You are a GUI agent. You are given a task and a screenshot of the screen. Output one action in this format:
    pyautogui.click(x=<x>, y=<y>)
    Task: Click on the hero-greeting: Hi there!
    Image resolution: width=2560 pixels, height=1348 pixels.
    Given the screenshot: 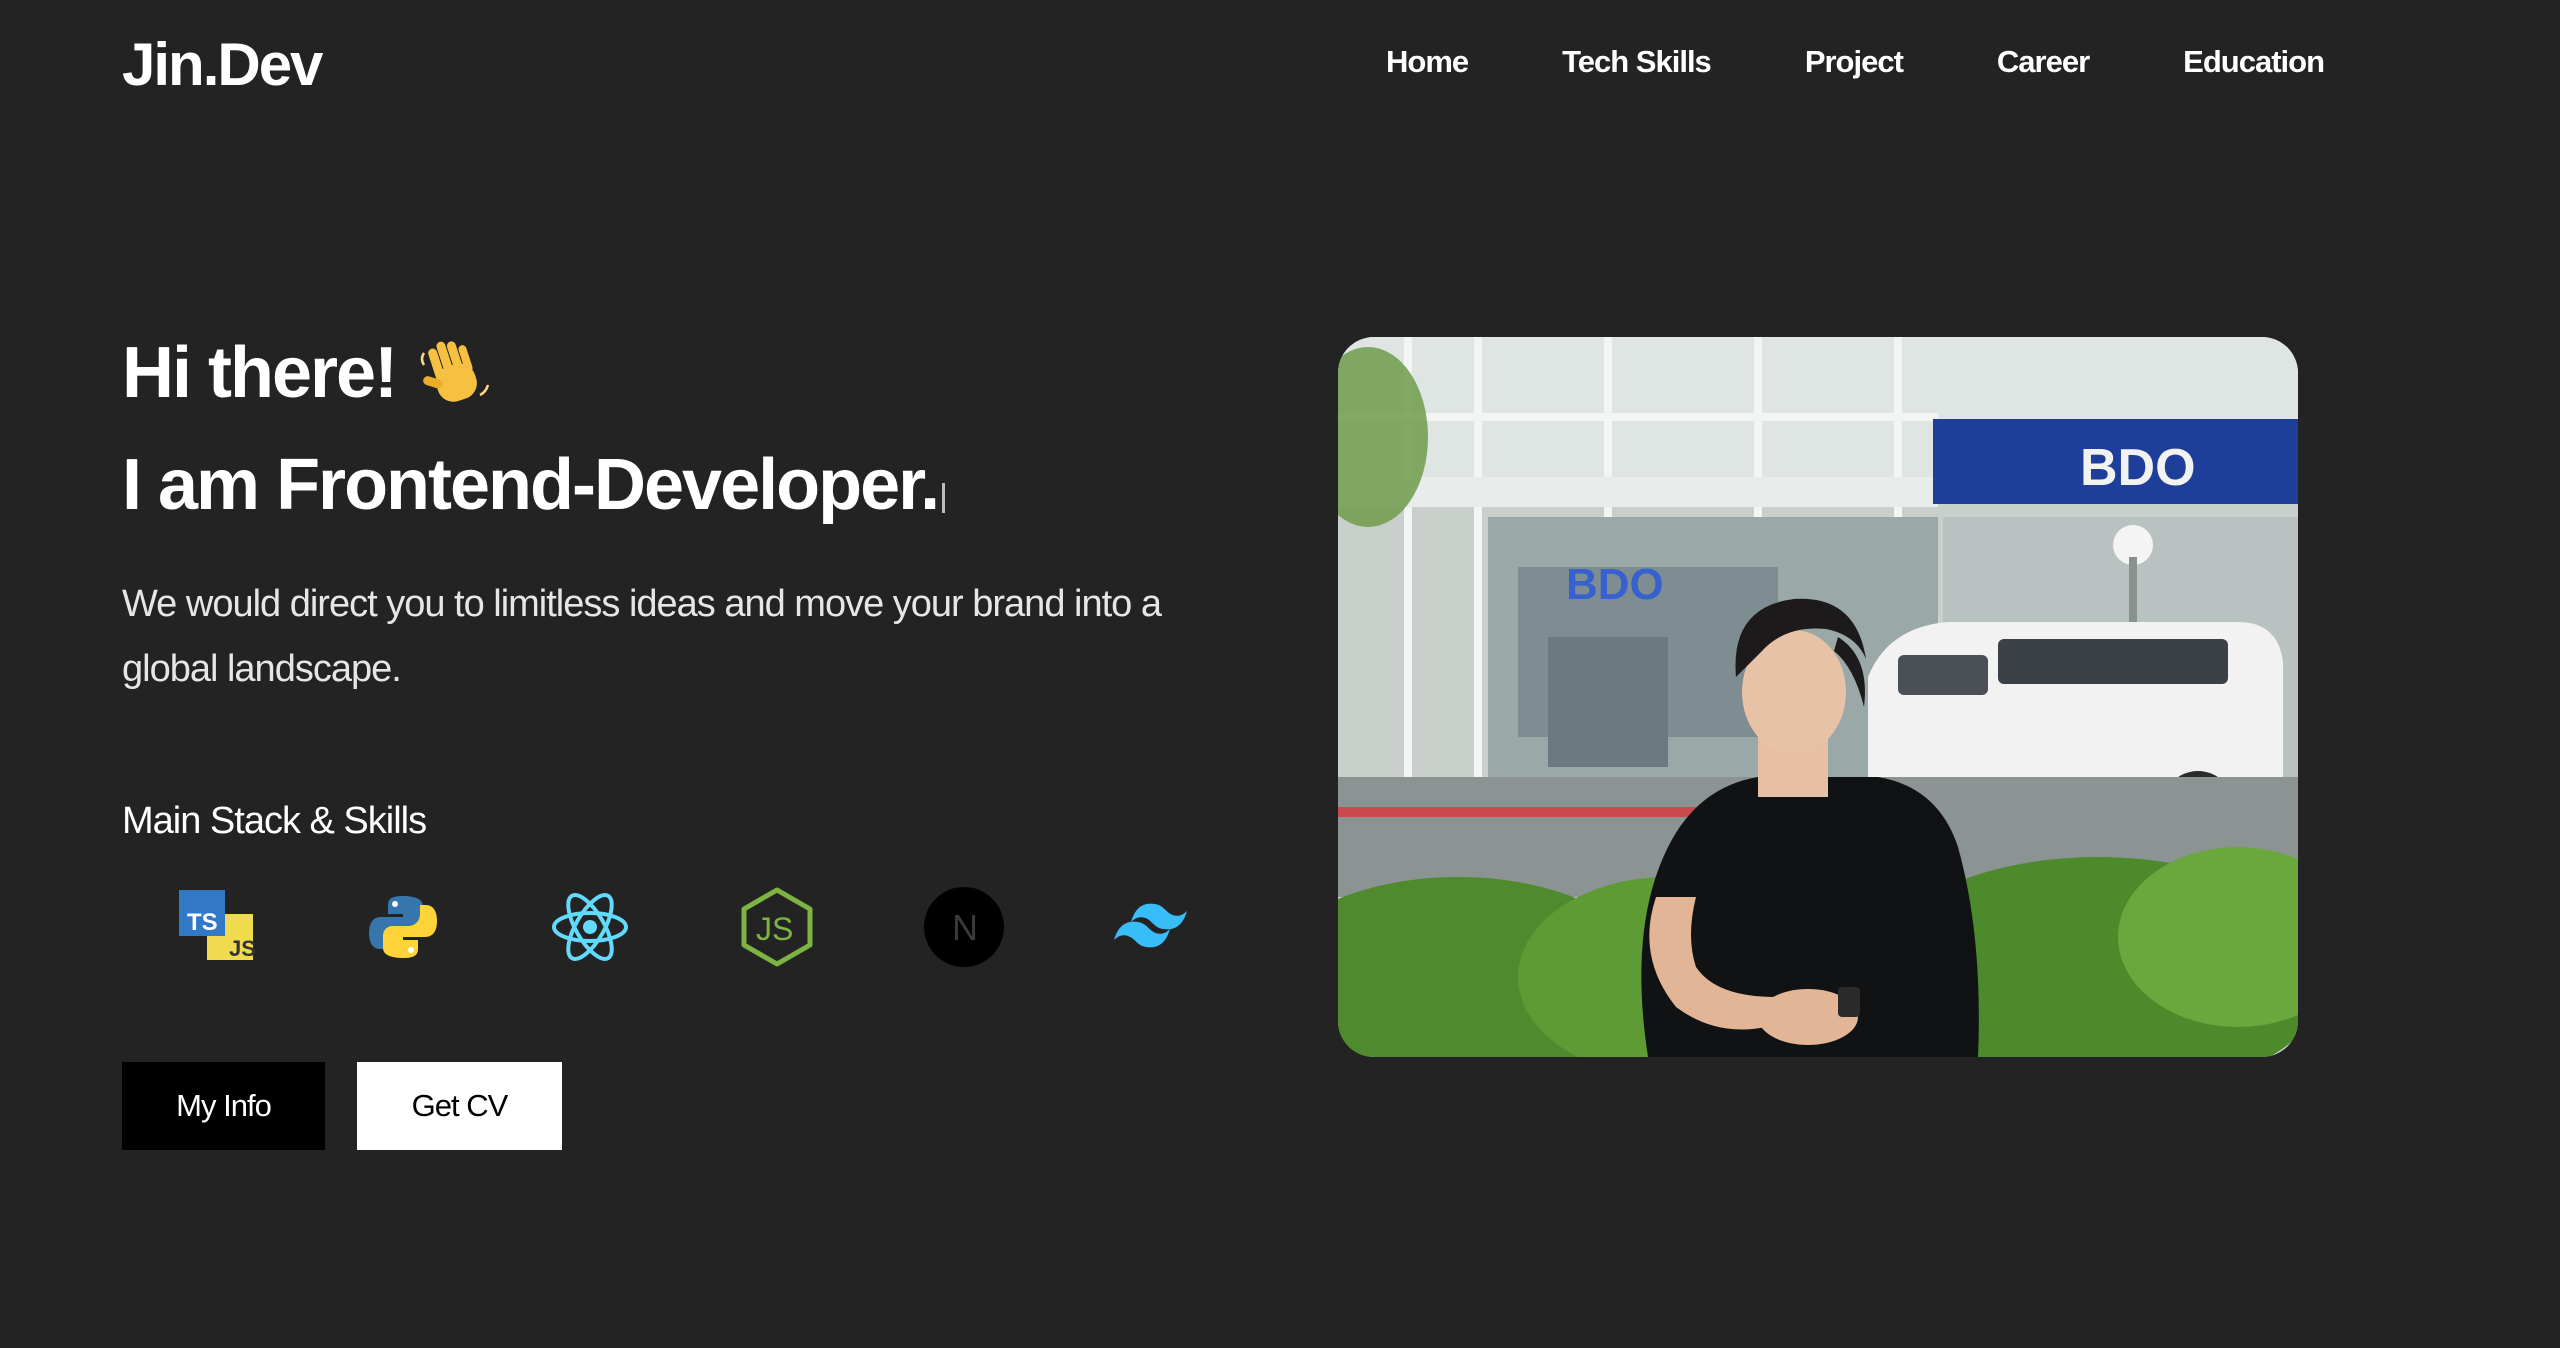 What is the action you would take?
    pyautogui.click(x=307, y=373)
    